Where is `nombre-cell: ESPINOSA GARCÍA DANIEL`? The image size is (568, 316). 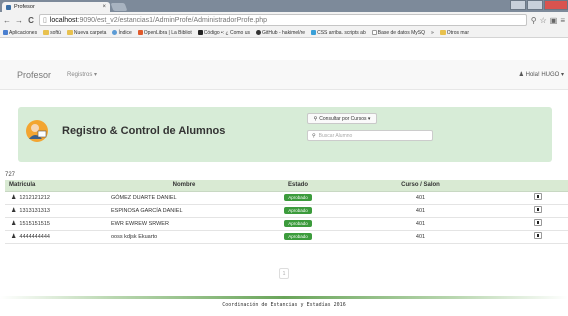 nombre-cell: ESPINOSA GARCÍA DANIEL is located at coordinates (184, 211).